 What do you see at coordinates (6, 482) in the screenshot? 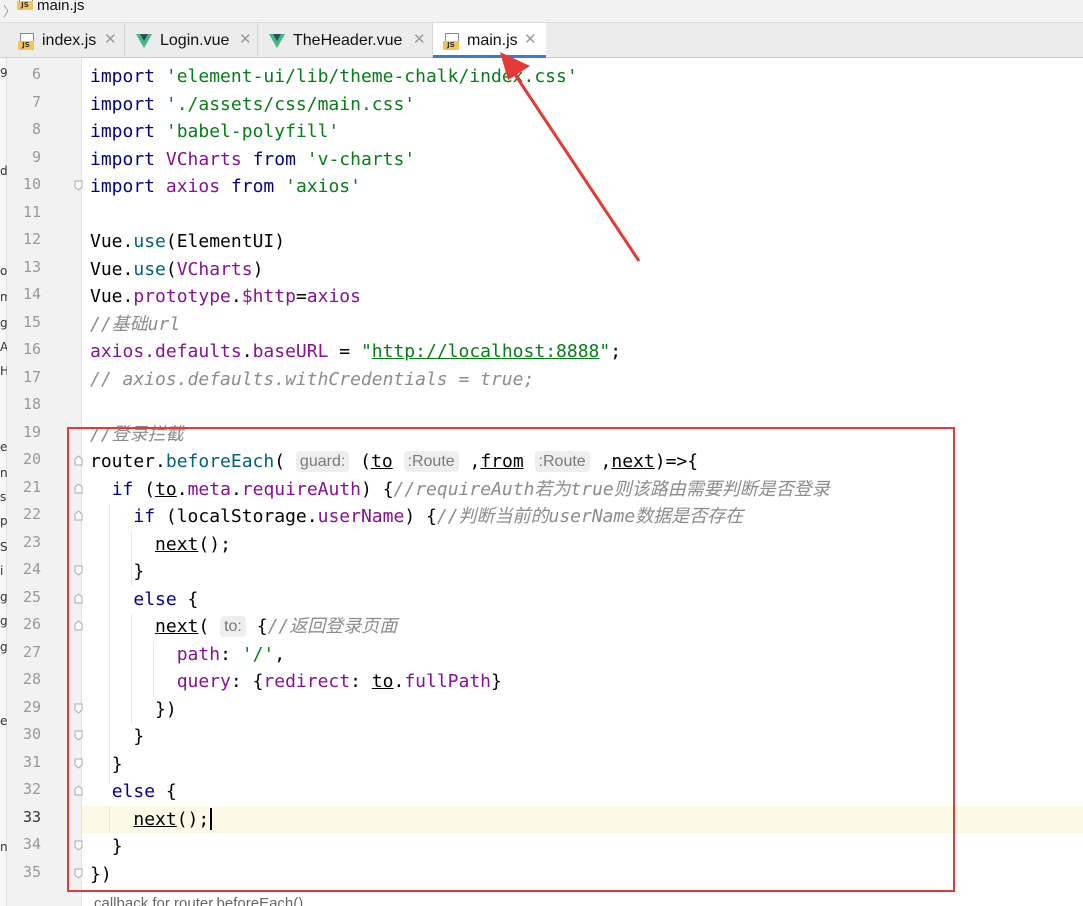
I see `project-panel-edge: 9 d o m g A H e n s p S i g g g e n` at bounding box center [6, 482].